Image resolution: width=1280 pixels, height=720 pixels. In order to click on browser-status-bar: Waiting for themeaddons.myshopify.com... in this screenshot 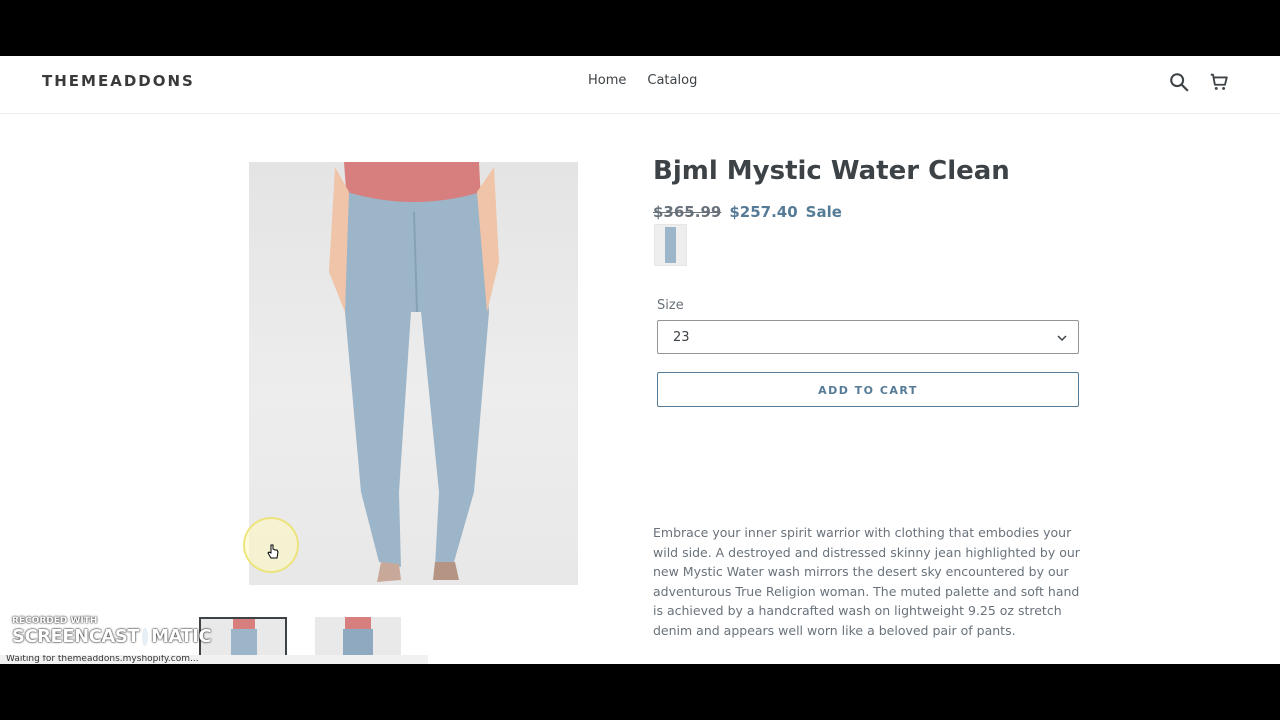, I will do `click(214, 659)`.